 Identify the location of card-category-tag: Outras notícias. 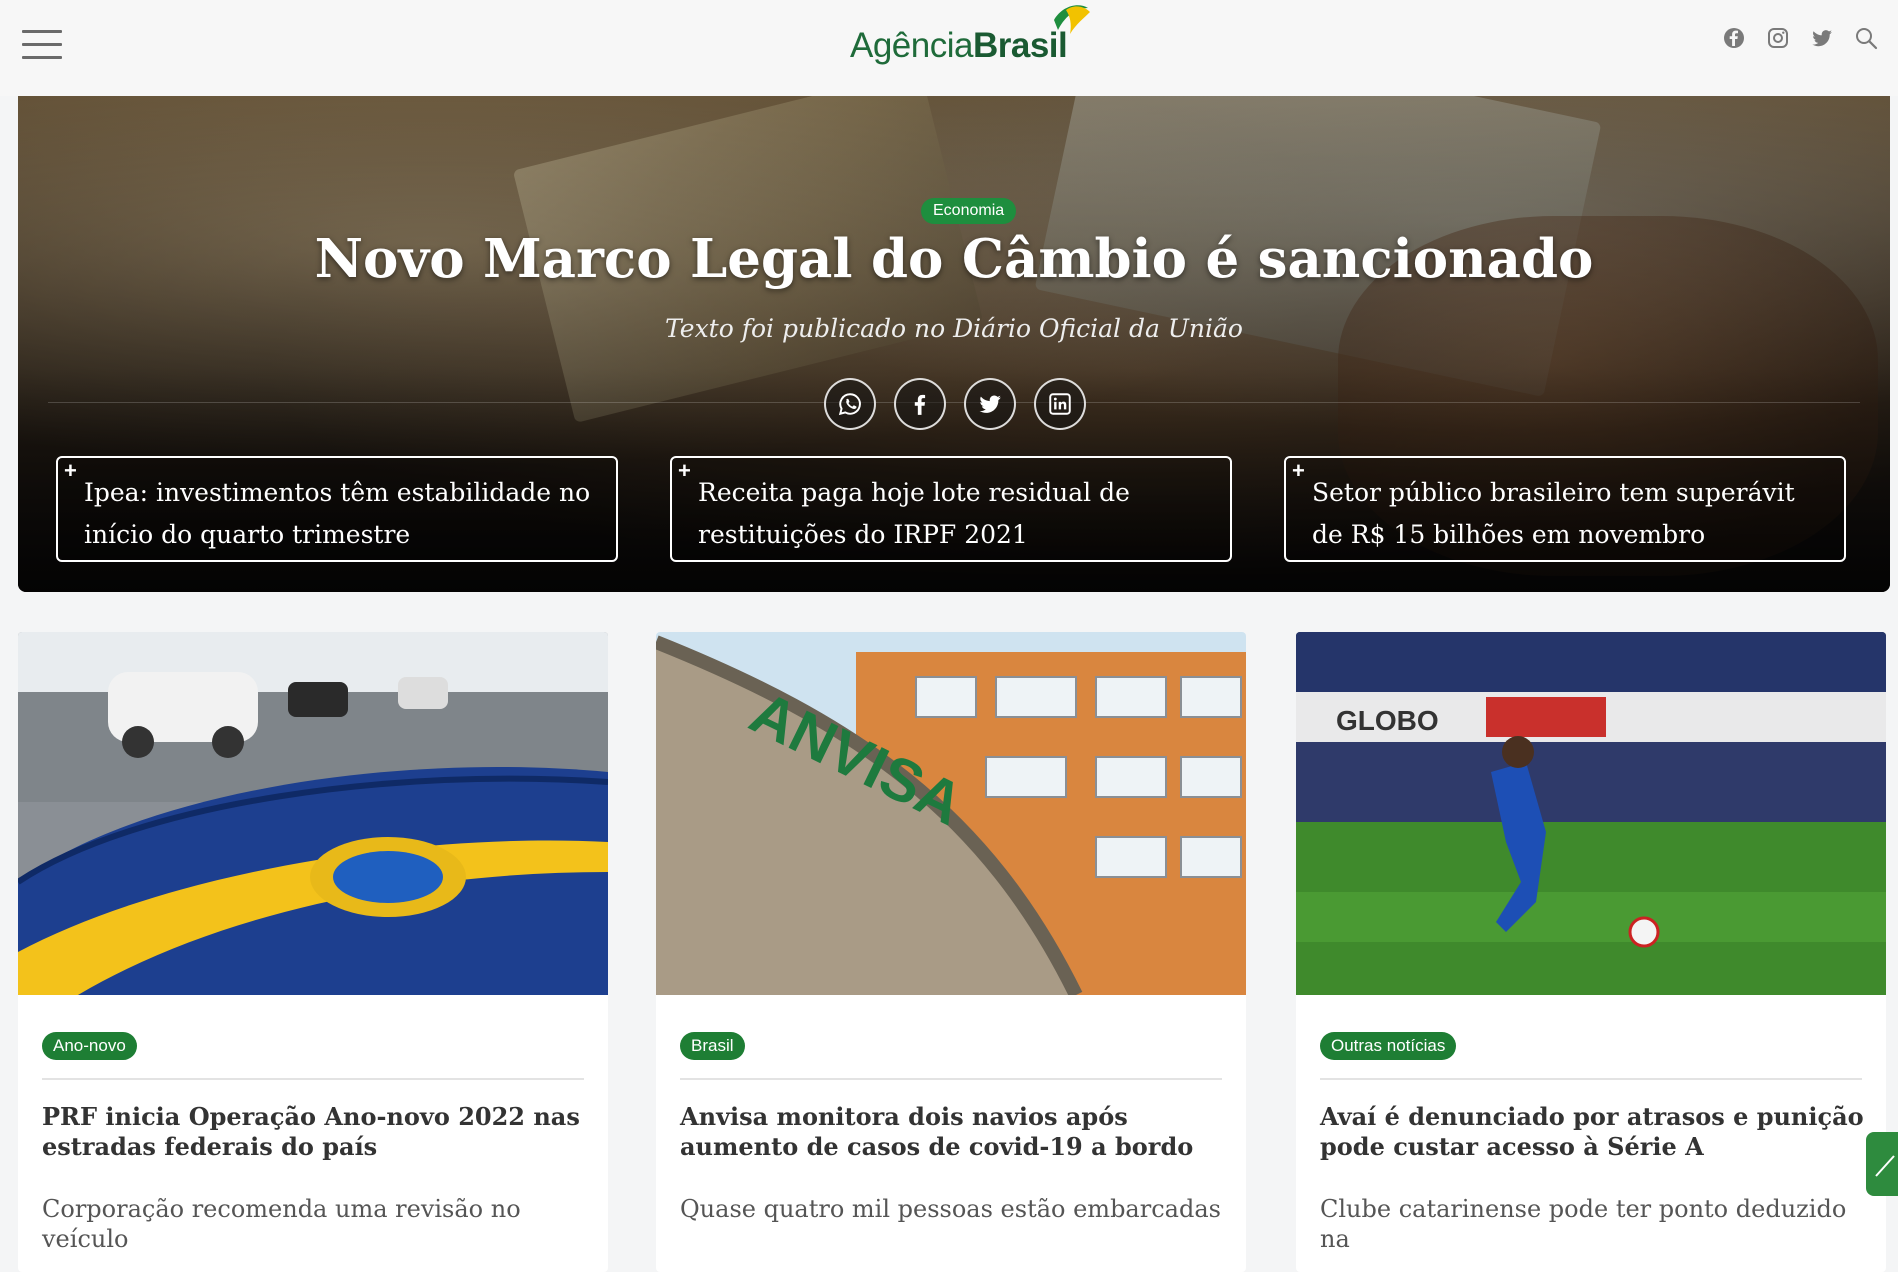
(1388, 1046).